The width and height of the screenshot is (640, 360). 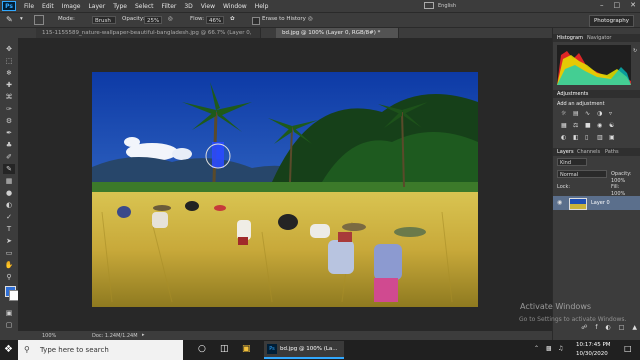 I want to click on posterize-icon: ◧, so click(x=576, y=137).